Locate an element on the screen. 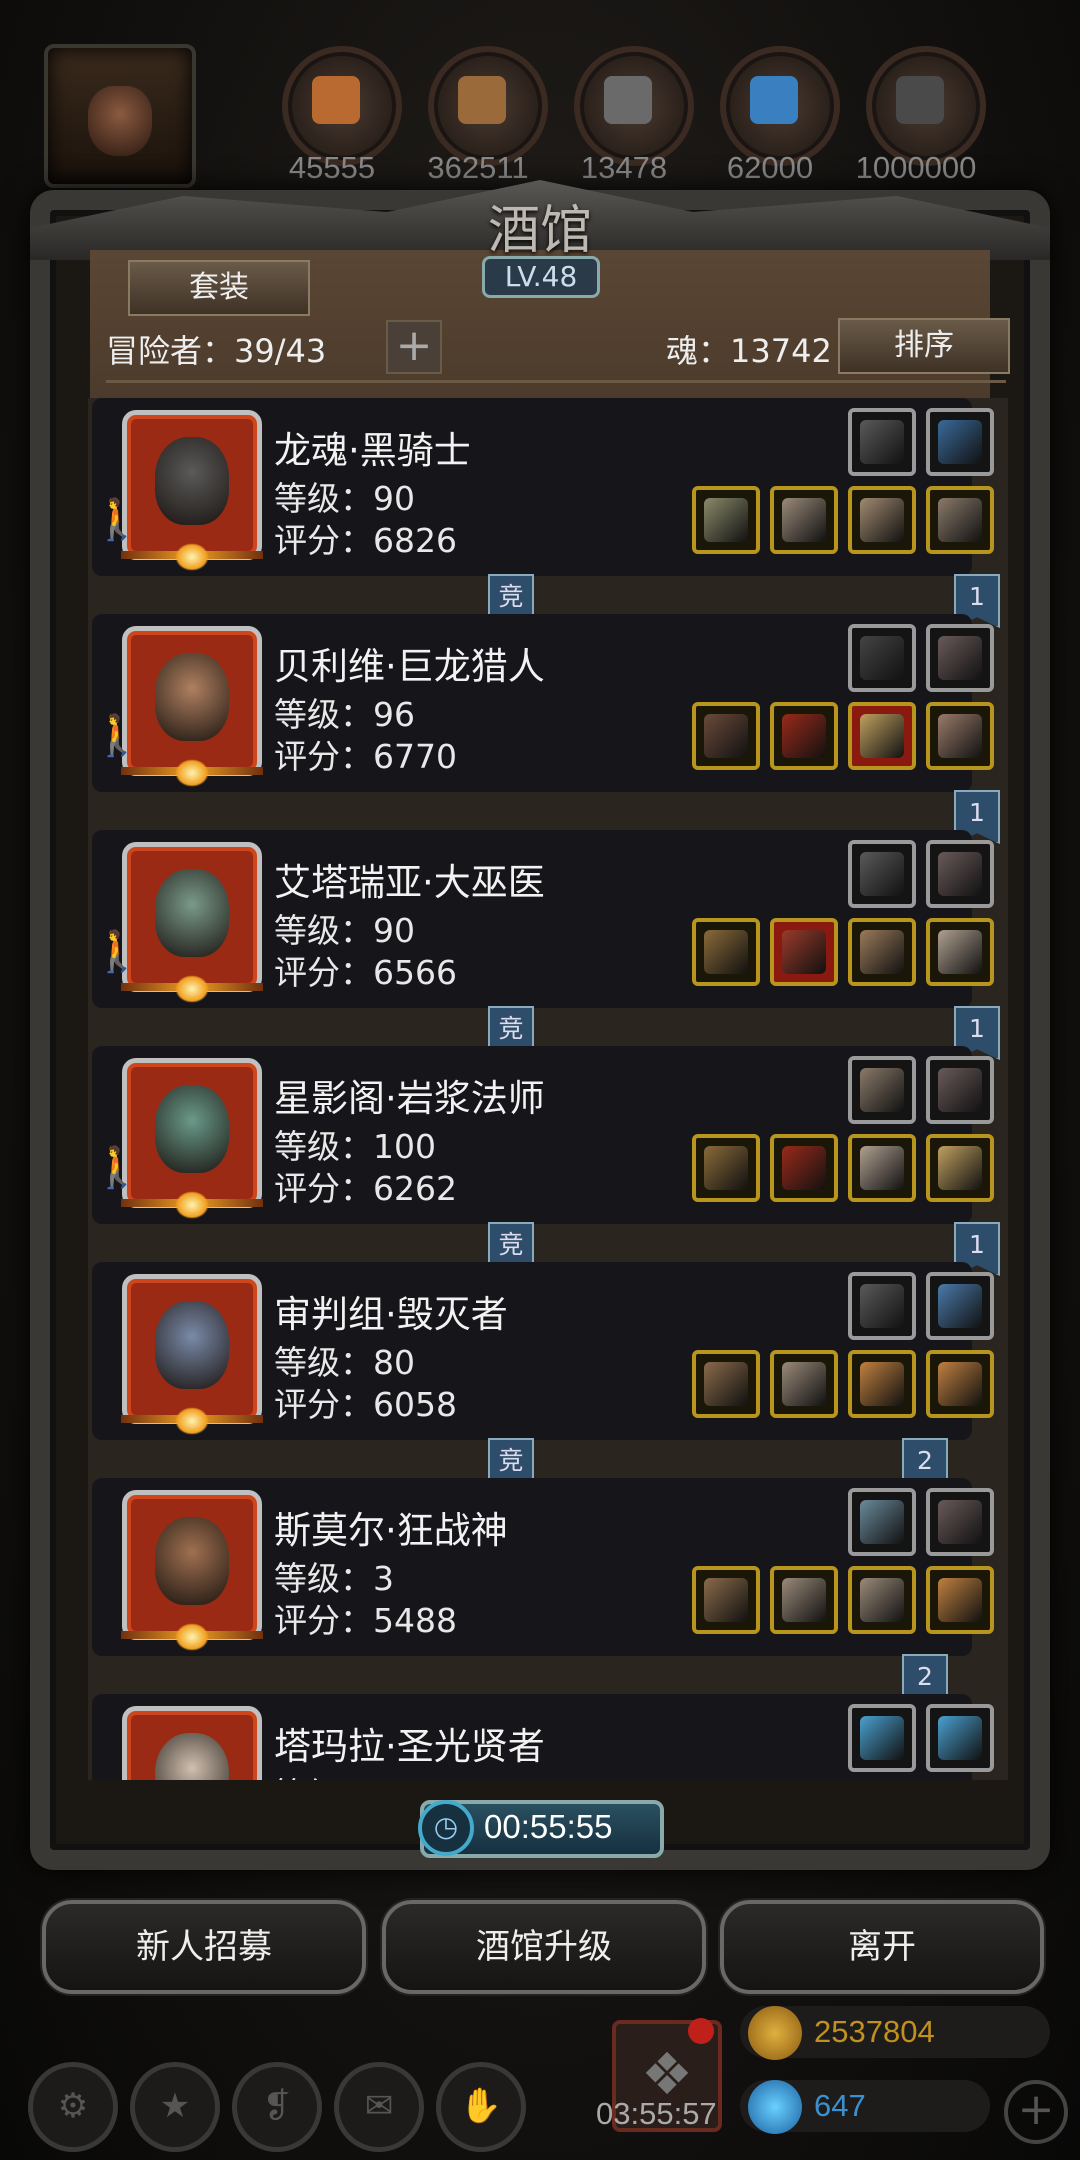 The width and height of the screenshot is (1080, 2160). necklace-icon is located at coordinates (960, 1168).